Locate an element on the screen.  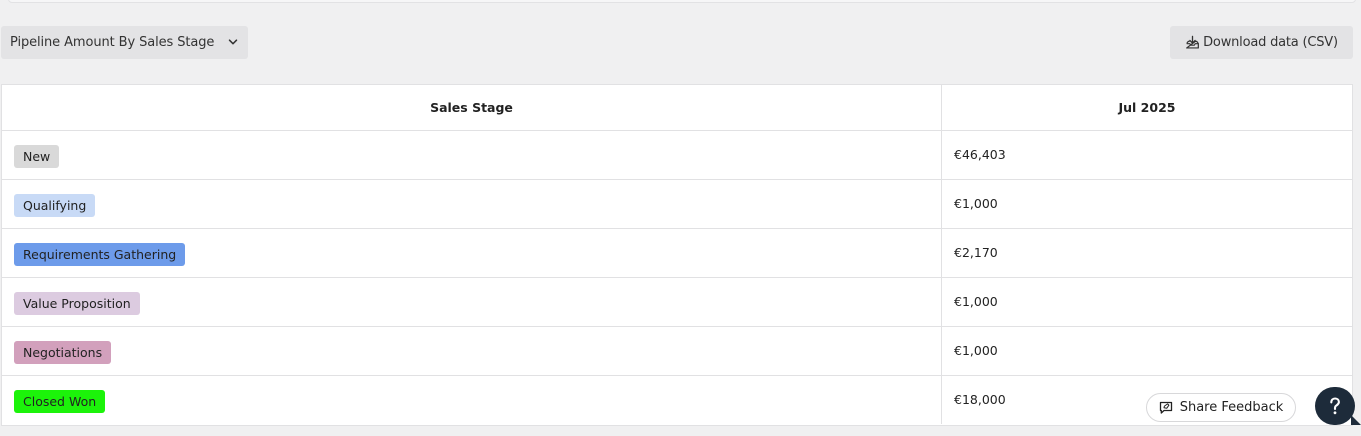
download-tray-icon is located at coordinates (1193, 42).